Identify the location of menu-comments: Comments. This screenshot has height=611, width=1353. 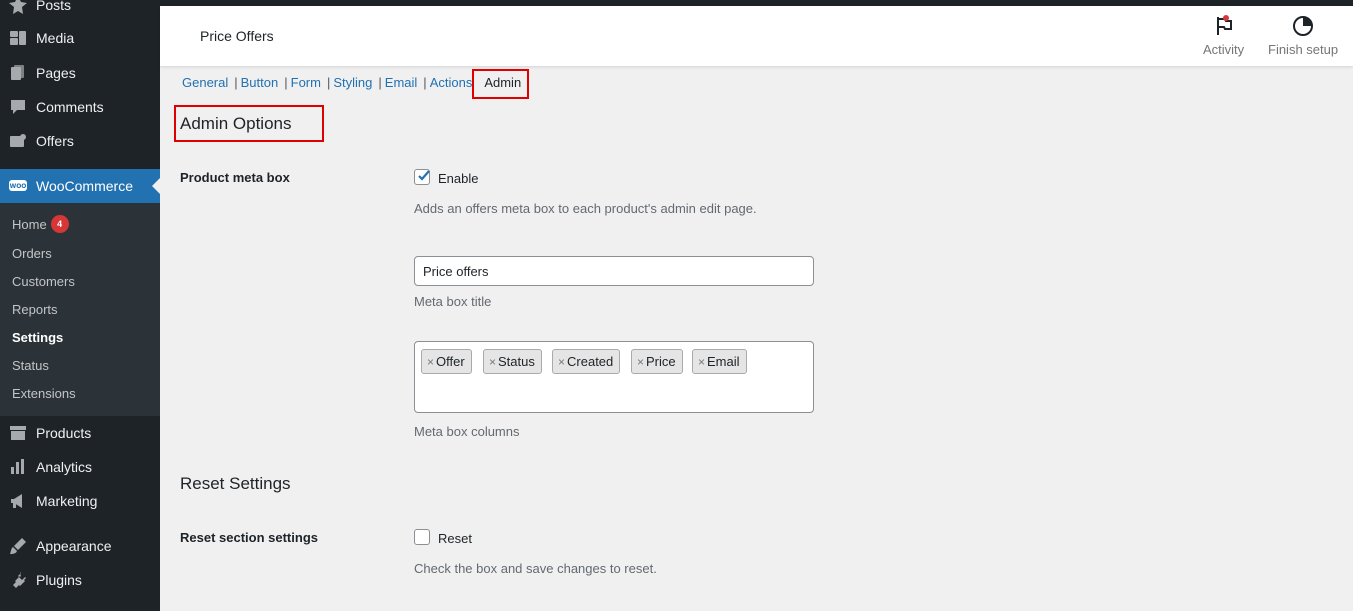
(80, 107).